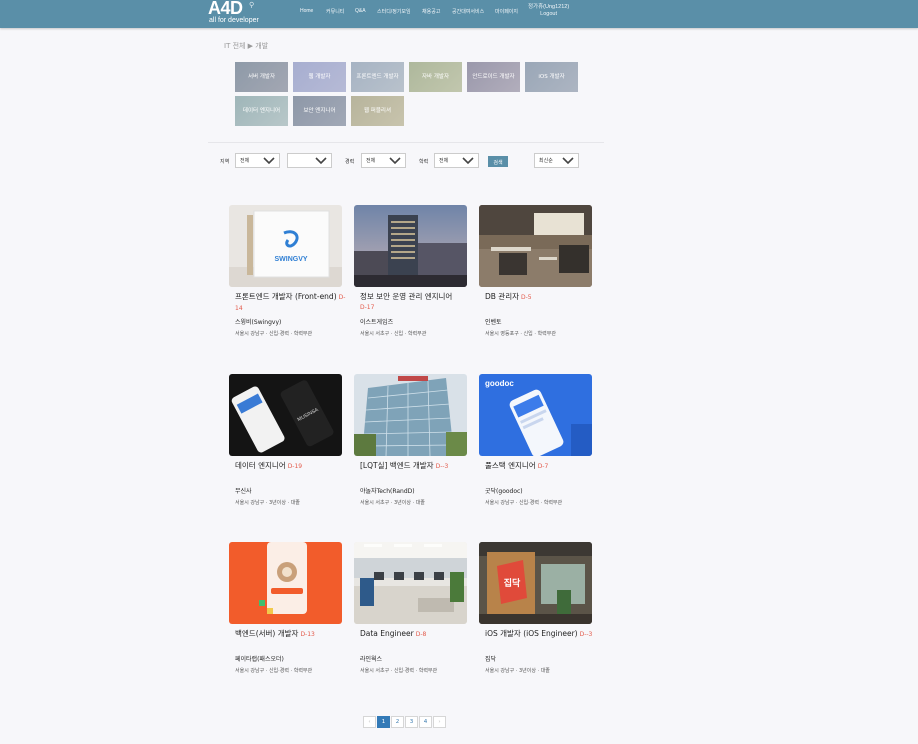  What do you see at coordinates (377, 322) in the screenshot?
I see `company-name: 이스트게임즈` at bounding box center [377, 322].